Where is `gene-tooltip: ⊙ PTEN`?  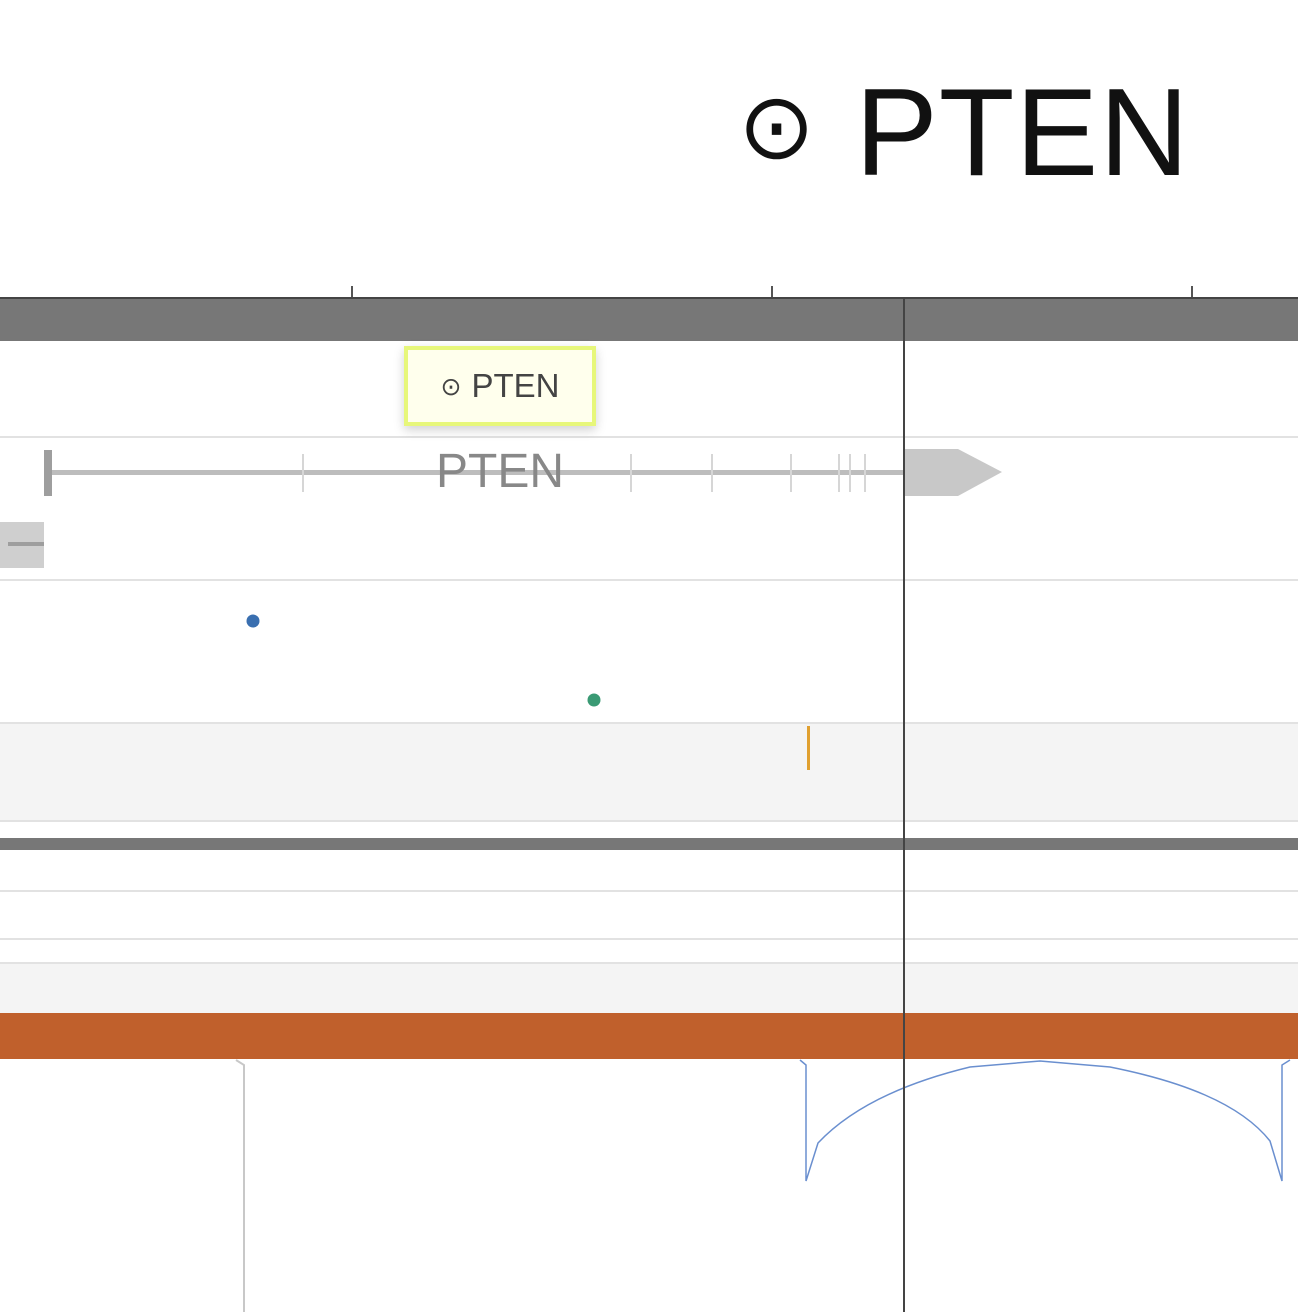 gene-tooltip: ⊙ PTEN is located at coordinates (500, 386).